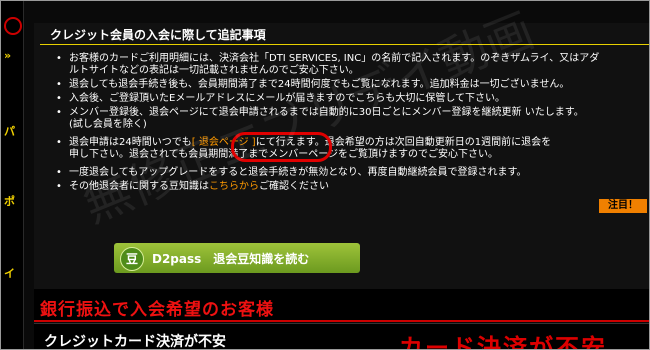 Image resolution: width=650 pixels, height=350 pixels. What do you see at coordinates (503, 342) in the screenshot?
I see `credit-card-accent: カード決済が不安` at bounding box center [503, 342].